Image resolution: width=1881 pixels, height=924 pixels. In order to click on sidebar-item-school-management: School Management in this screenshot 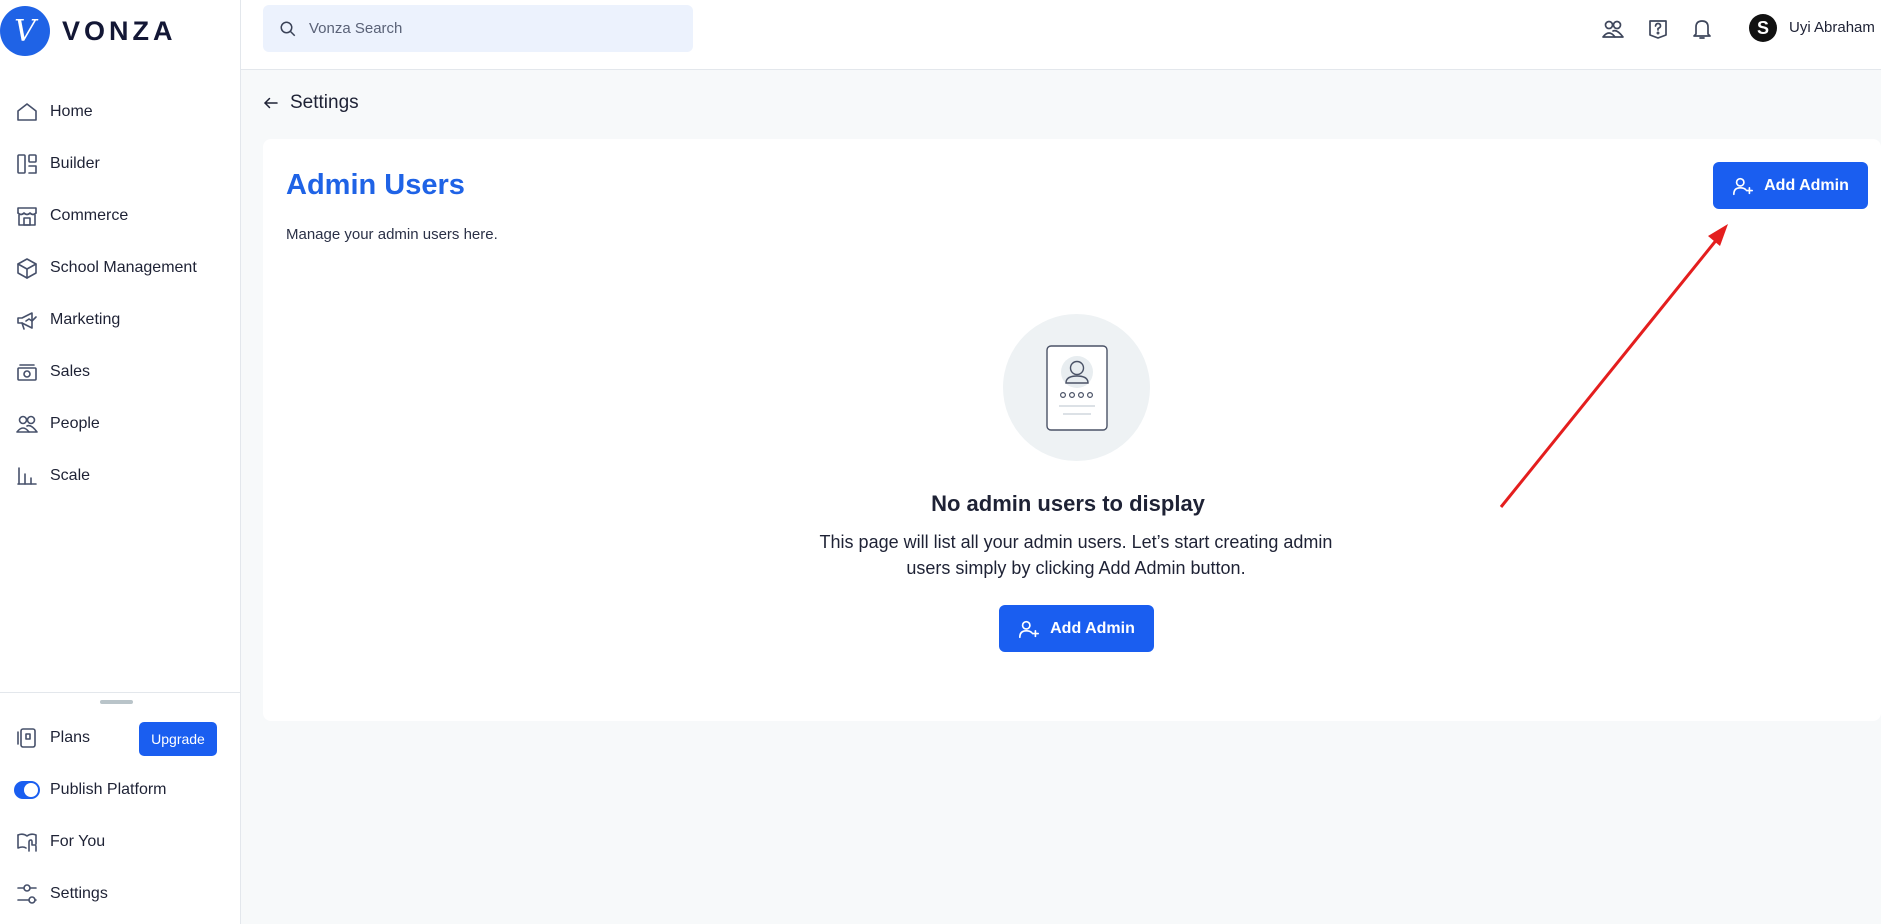, I will do `click(120, 268)`.